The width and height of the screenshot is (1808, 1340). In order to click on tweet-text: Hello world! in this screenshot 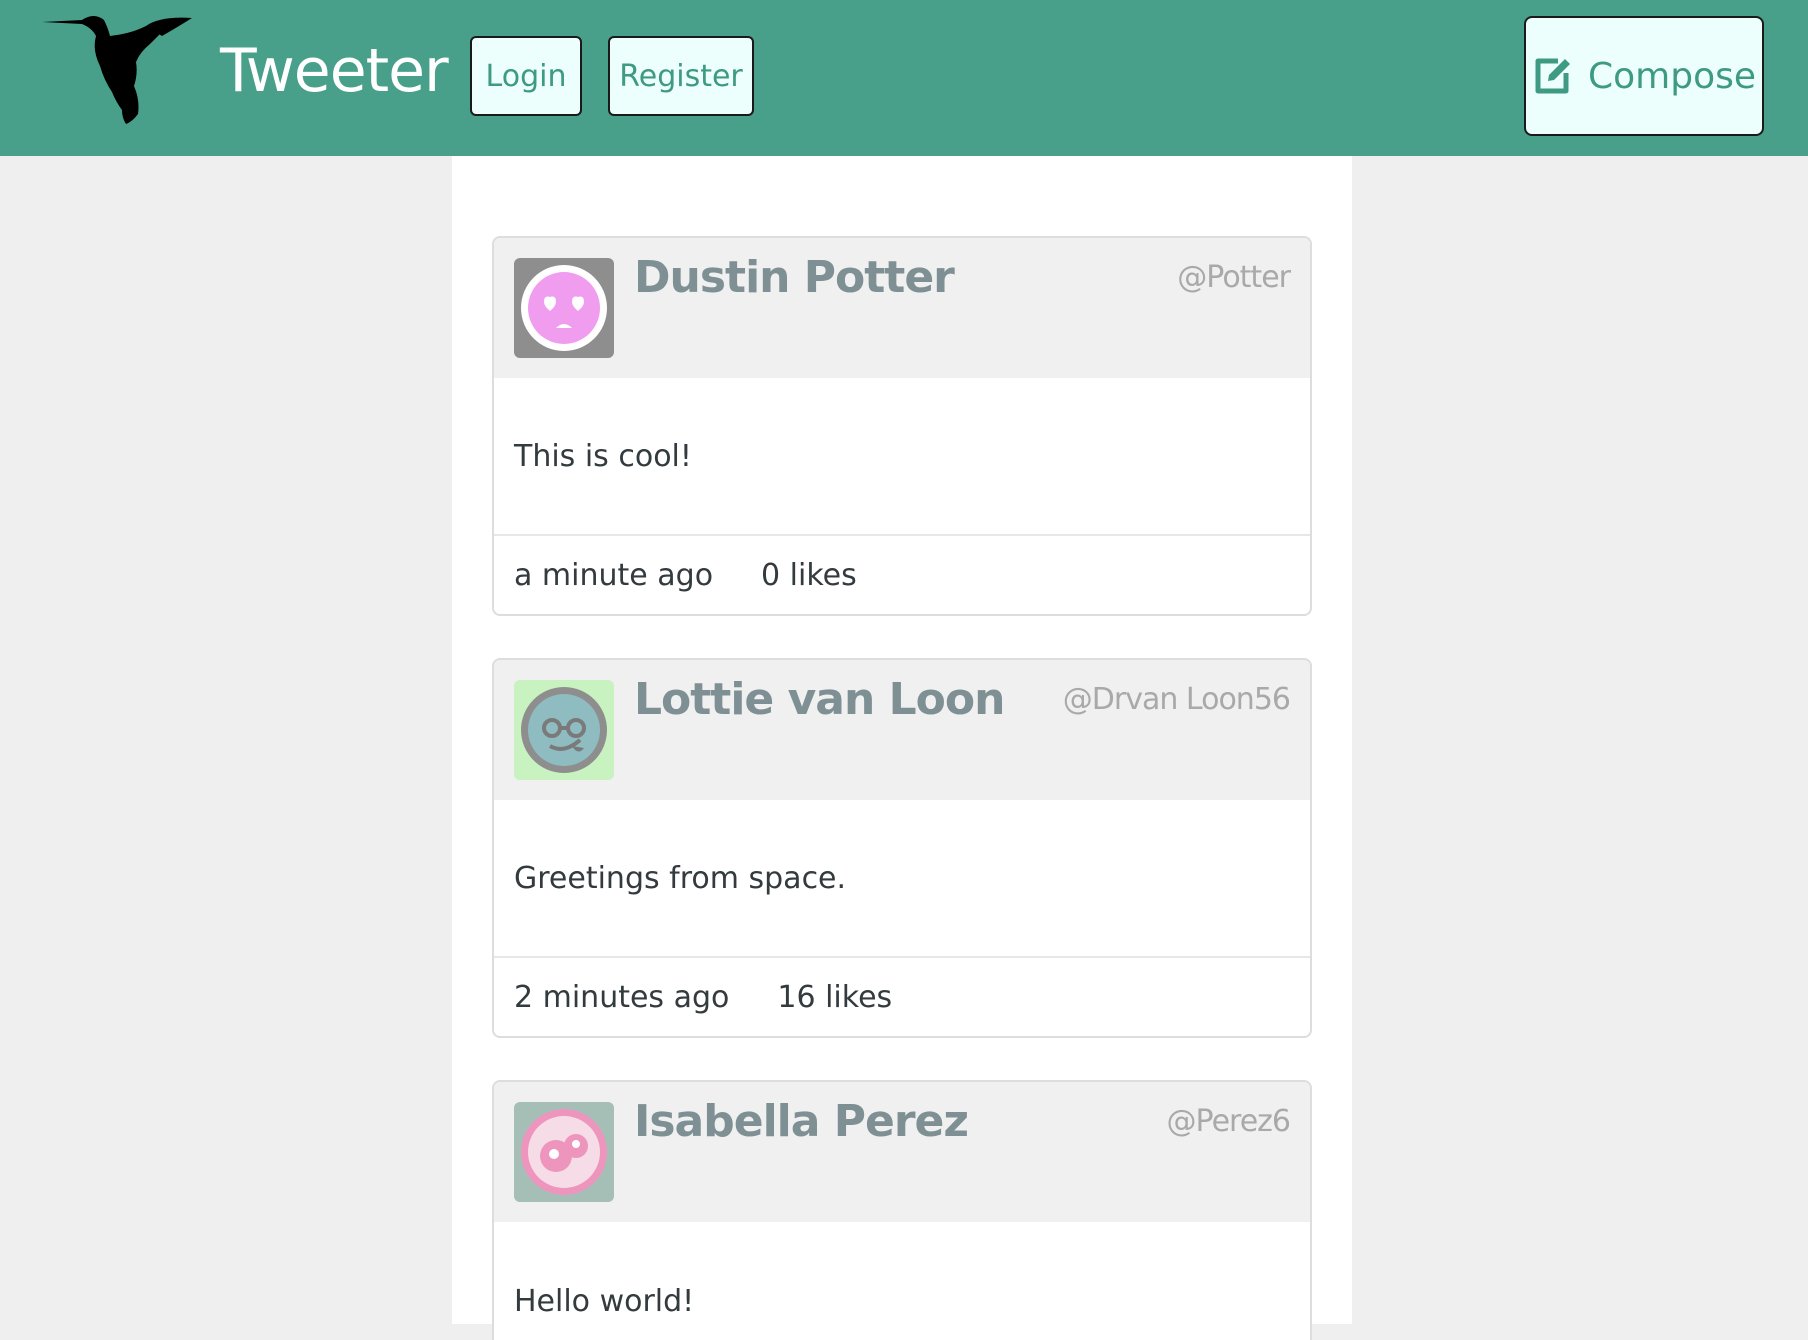, I will do `click(604, 1301)`.